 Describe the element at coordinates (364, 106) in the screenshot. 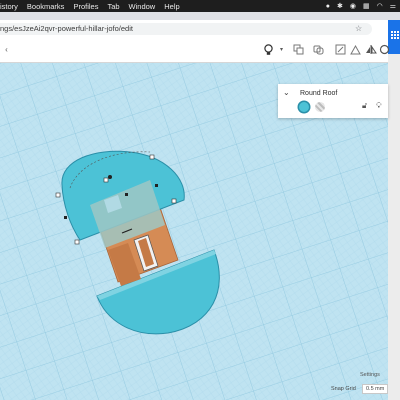

I see `lock-icon: 🔓︎` at that location.